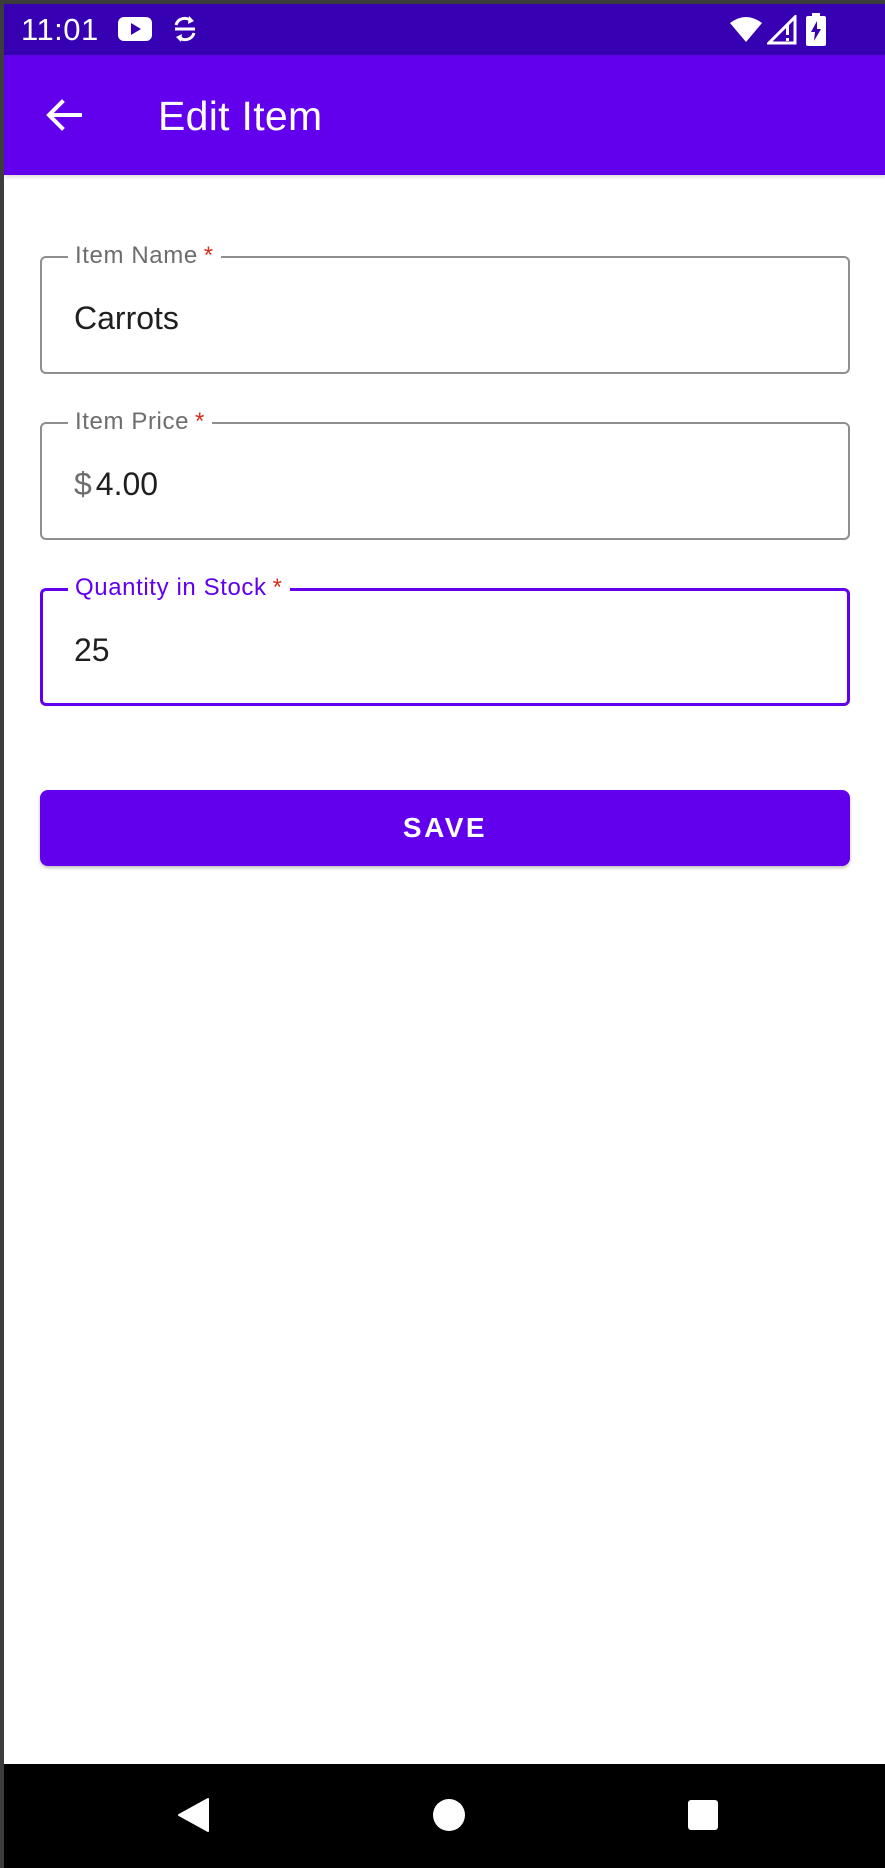 This screenshot has height=1868, width=885. I want to click on save-button: SAVE, so click(445, 828).